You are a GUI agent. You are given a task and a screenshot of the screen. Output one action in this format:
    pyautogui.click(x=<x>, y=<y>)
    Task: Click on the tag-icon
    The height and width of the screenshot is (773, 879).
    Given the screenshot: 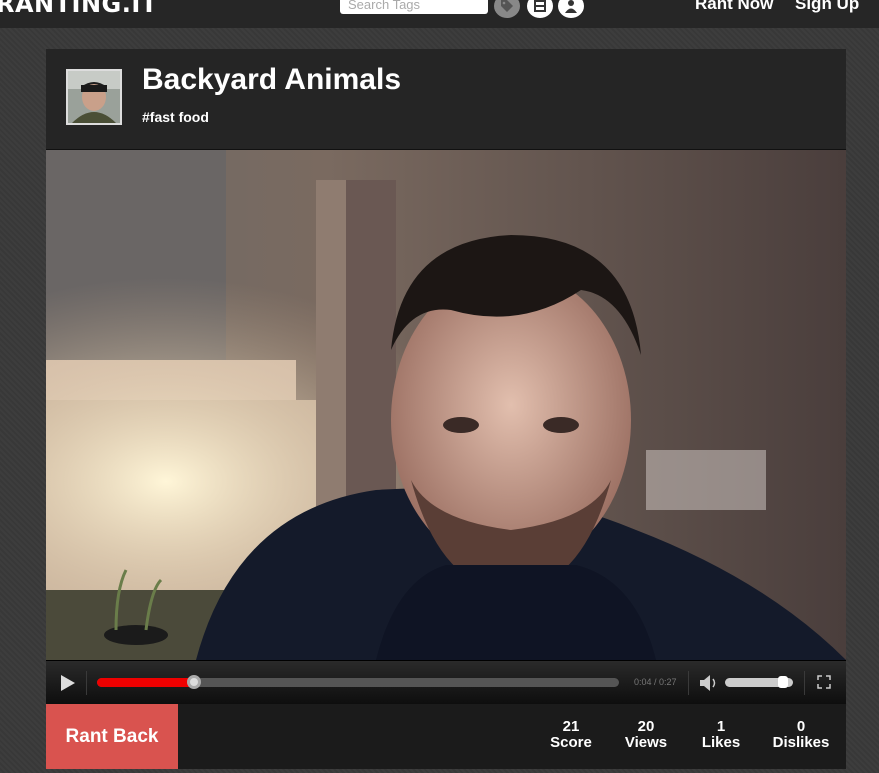 What is the action you would take?
    pyautogui.click(x=507, y=9)
    